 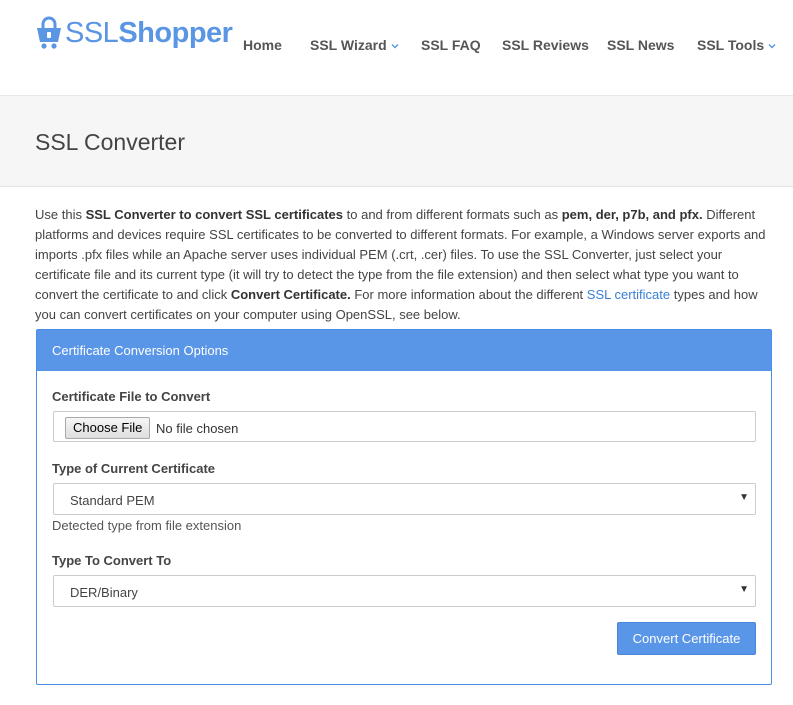 I want to click on panel-heading: Certificate Conversion Options, so click(x=404, y=350).